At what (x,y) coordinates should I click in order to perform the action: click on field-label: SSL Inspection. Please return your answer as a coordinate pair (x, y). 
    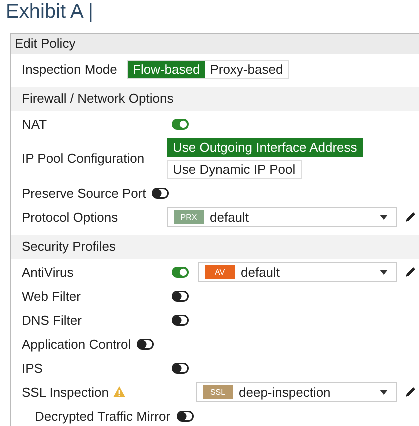
    Looking at the image, I should click on (94, 392).